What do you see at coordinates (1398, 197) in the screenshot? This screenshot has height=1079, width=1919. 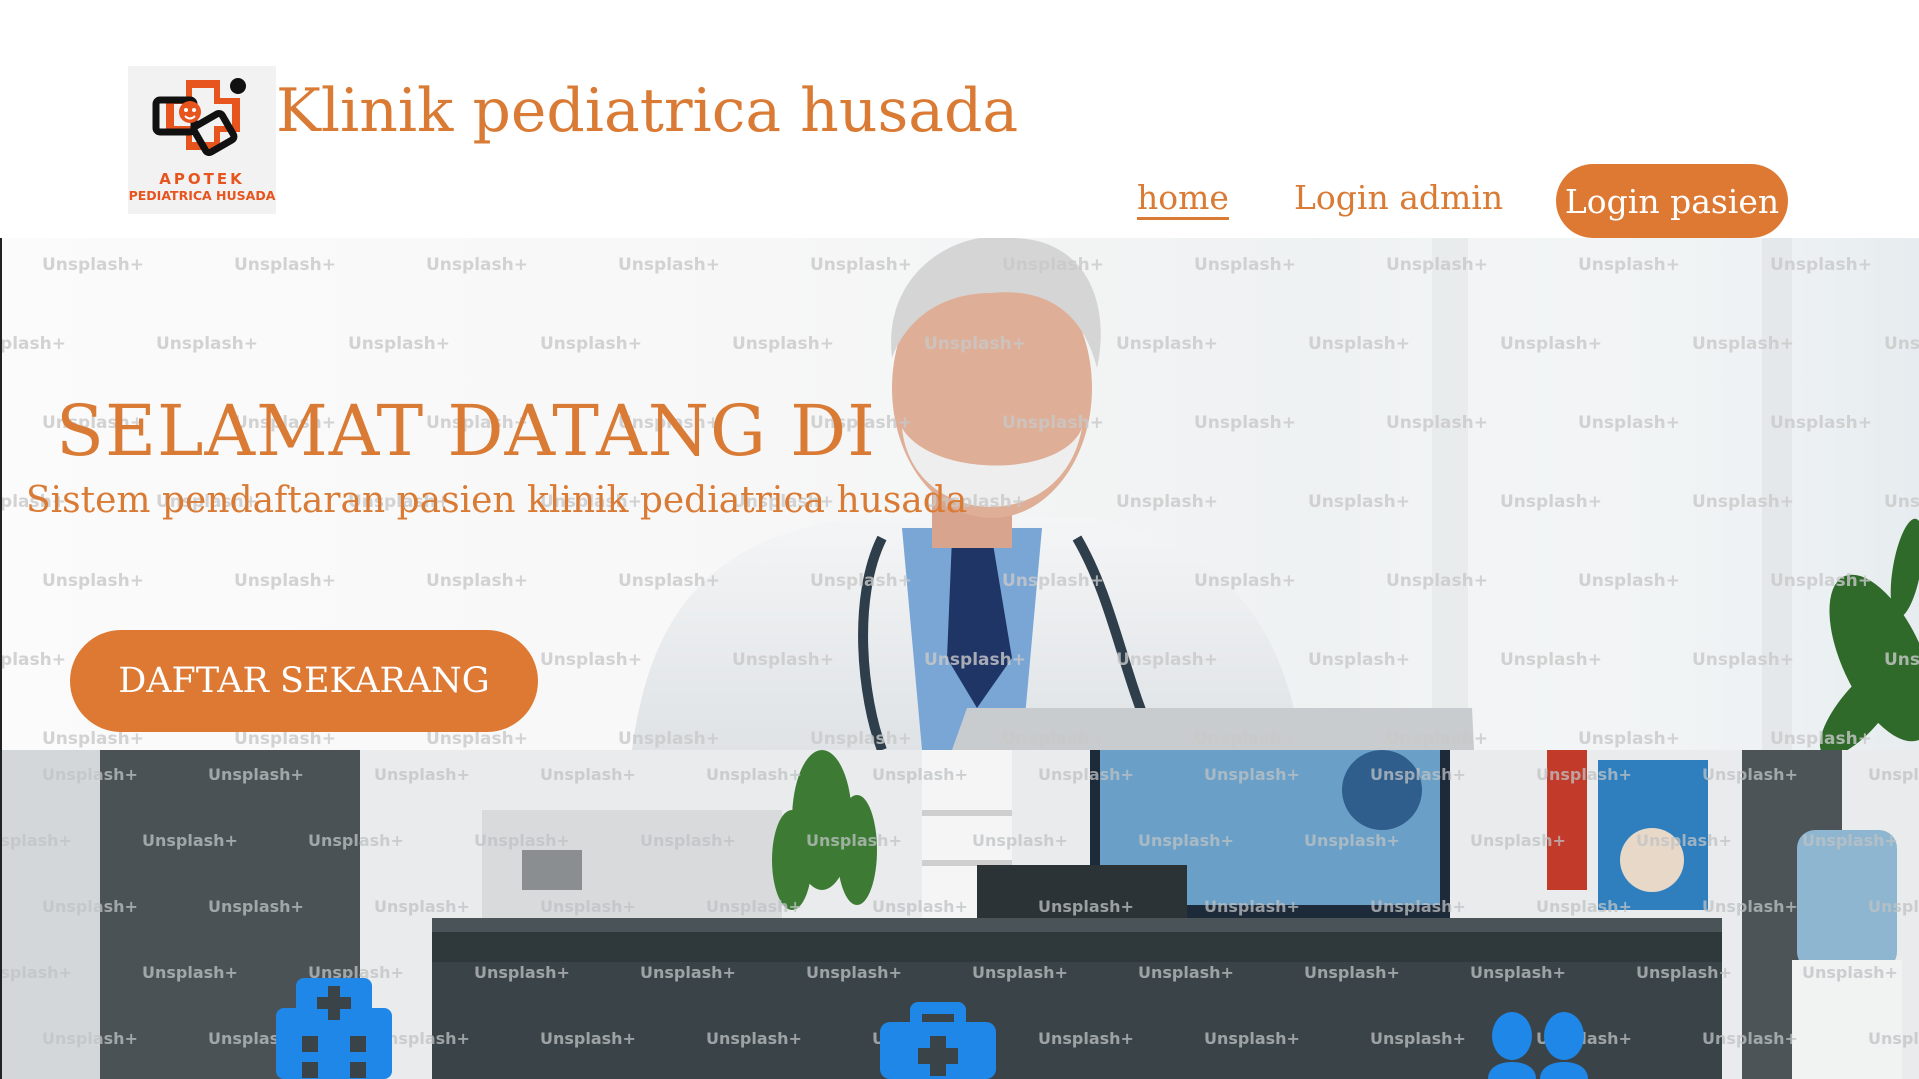 I see `nav-login-admin-link: Login admin` at bounding box center [1398, 197].